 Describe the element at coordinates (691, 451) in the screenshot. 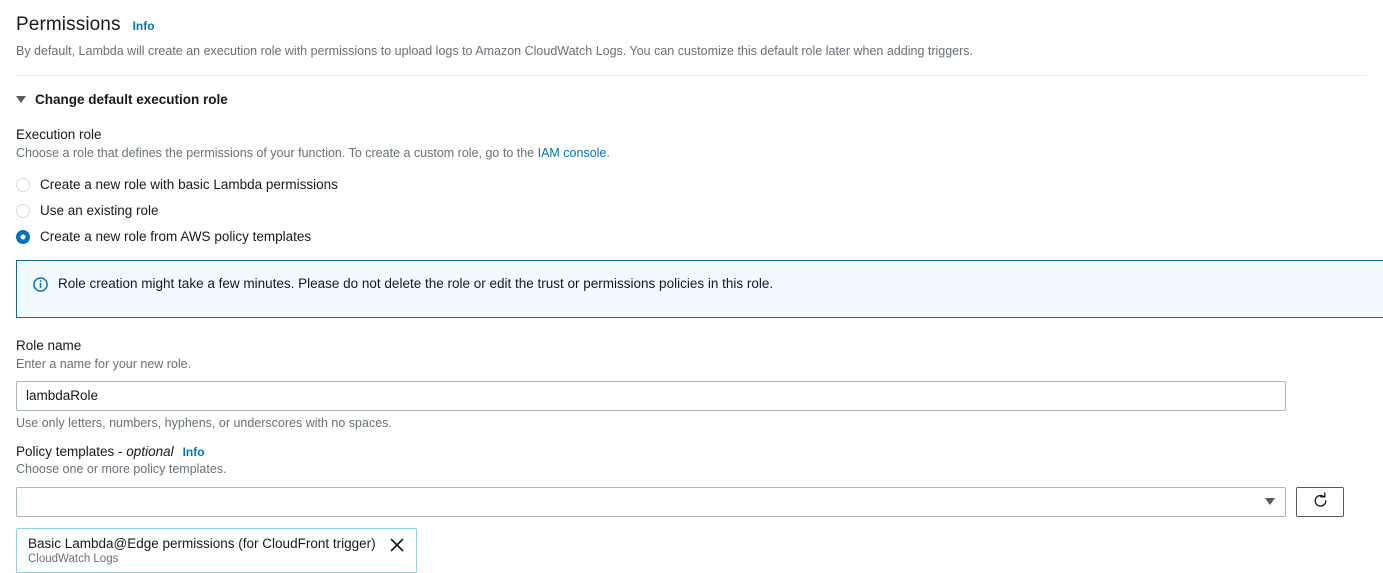

I see `policy-templates-label-row: Policy templates - optional Info` at that location.